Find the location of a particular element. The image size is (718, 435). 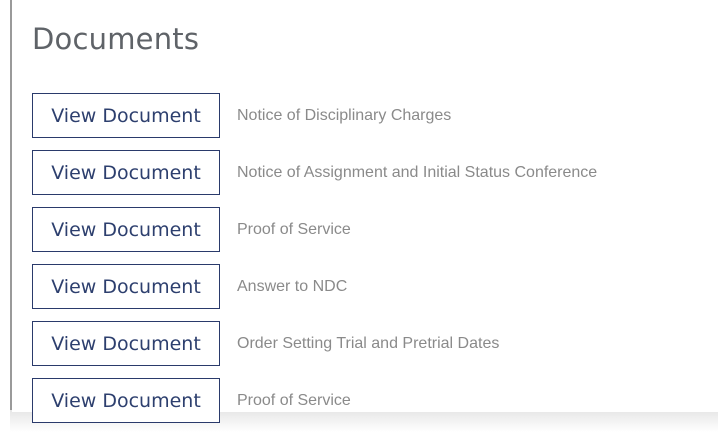

document-title: Answer to NDC is located at coordinates (292, 286).